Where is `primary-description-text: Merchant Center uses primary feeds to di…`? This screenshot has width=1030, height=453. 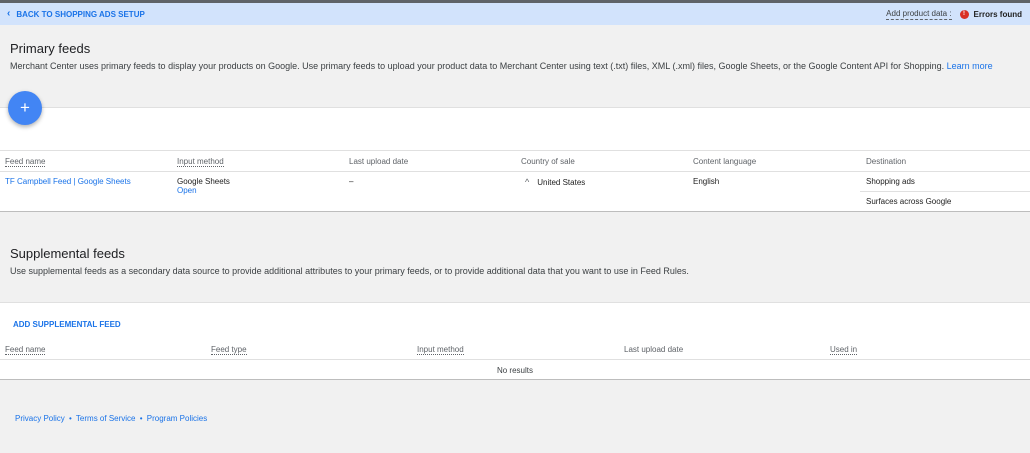
primary-description-text: Merchant Center uses primary feeds to di… is located at coordinates (478, 66).